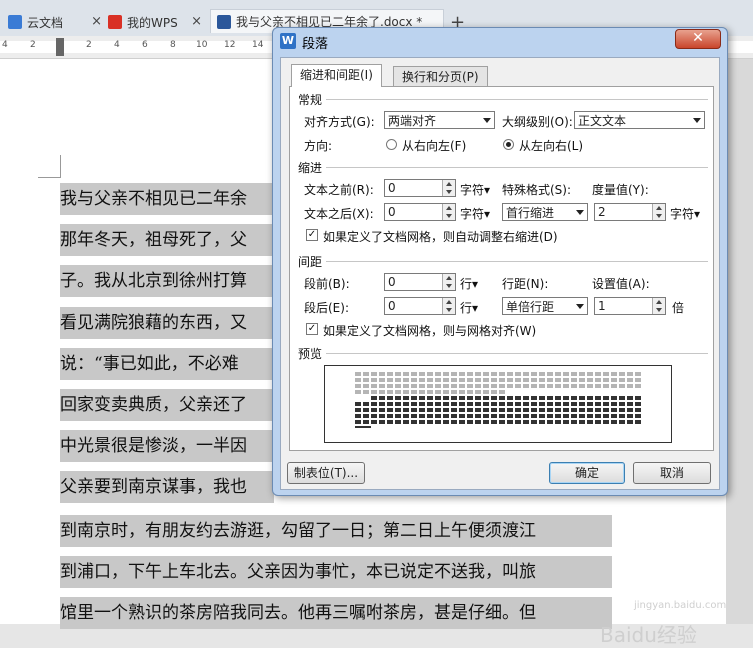 The width and height of the screenshot is (753, 648). Describe the element at coordinates (500, 41) in the screenshot. I see `dialog-titlebar: W 段落 ✕` at that location.